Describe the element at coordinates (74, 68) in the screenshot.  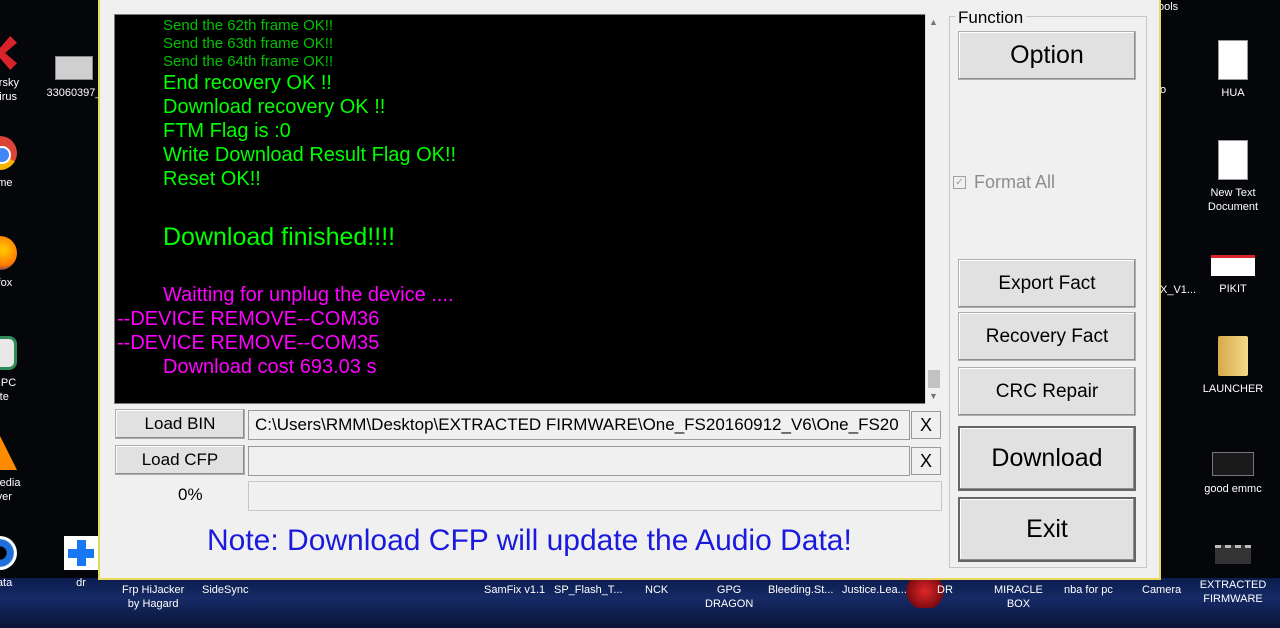
I see `image-thumbnail-icon` at that location.